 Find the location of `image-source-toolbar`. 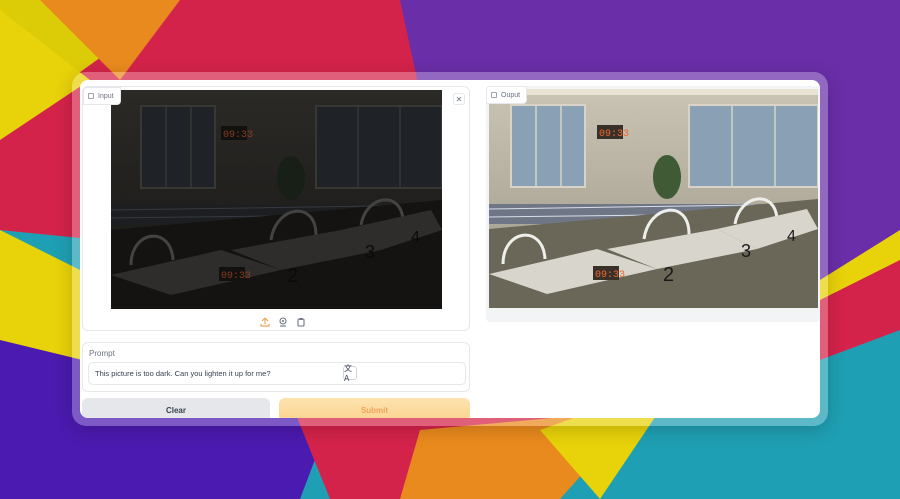

image-source-toolbar is located at coordinates (283, 322).